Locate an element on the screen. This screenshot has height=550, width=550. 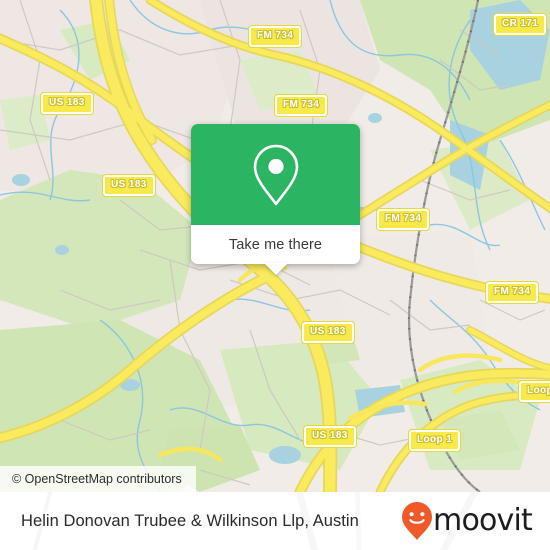
location-popup-card: Take me there is located at coordinates (275, 199).